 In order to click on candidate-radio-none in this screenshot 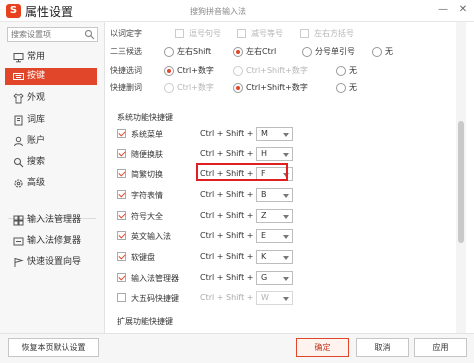, I will do `click(377, 52)`.